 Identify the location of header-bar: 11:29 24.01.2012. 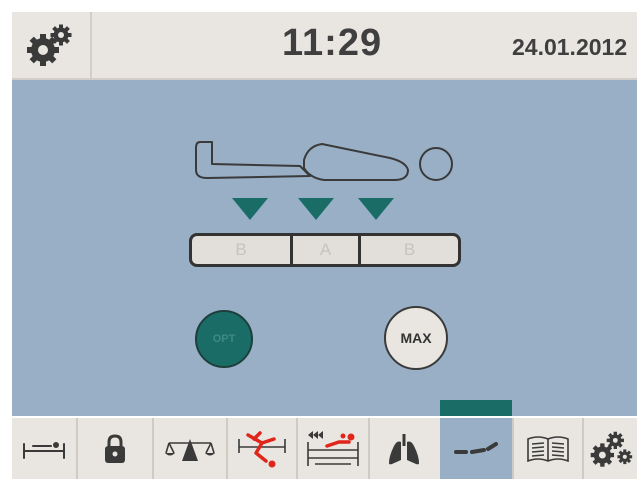
(324, 46).